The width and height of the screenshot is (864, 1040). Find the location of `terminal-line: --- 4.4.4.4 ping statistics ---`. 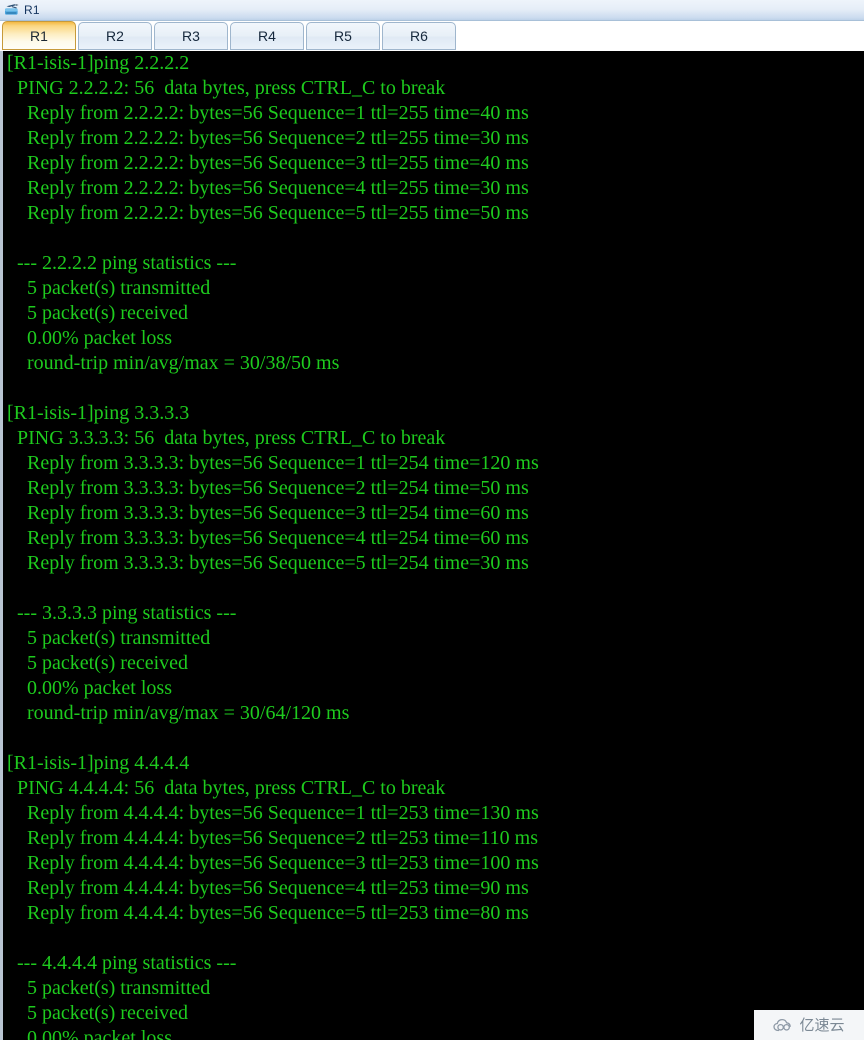

terminal-line: --- 4.4.4.4 ping statistics --- is located at coordinates (122, 963).